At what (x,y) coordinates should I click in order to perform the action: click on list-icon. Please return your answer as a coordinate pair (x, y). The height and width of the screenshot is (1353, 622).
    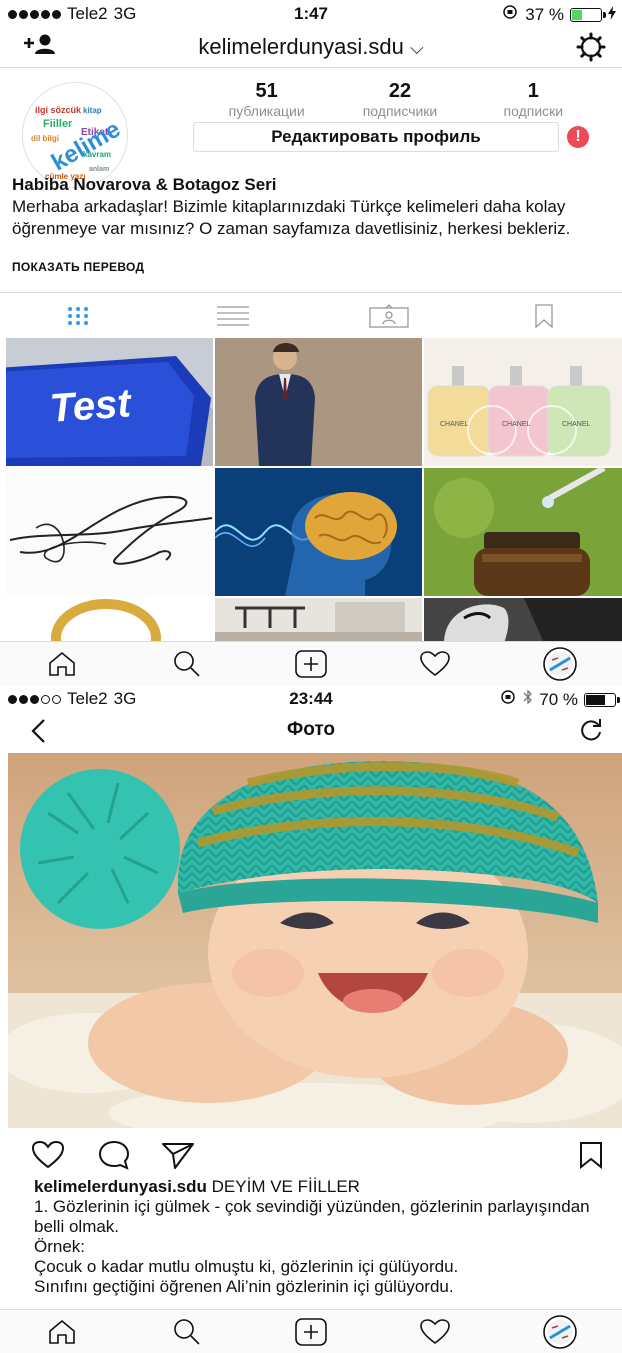
    Looking at the image, I should click on (233, 315).